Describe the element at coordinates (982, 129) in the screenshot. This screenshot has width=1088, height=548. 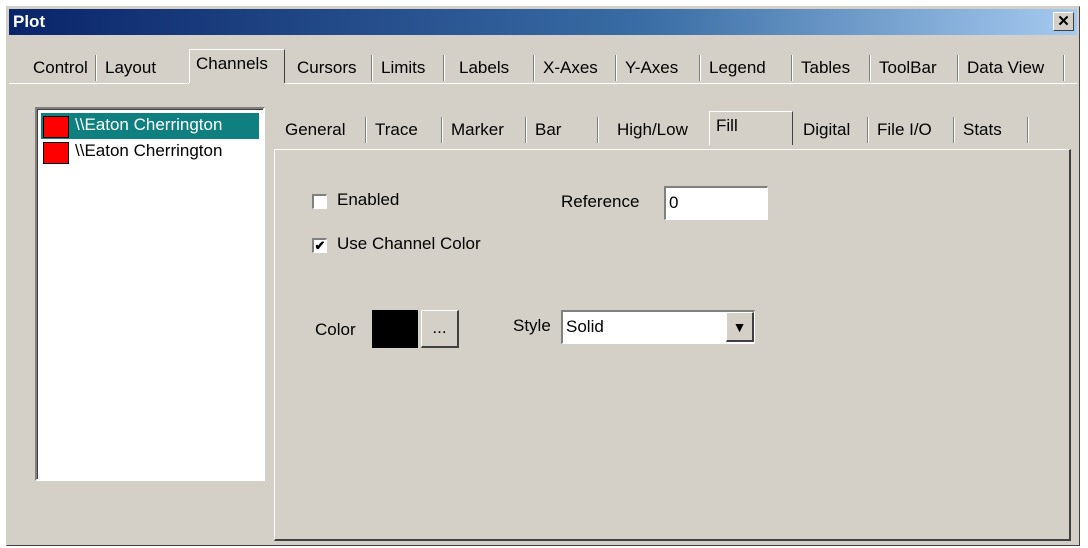
I see `tab-label: Stats` at that location.